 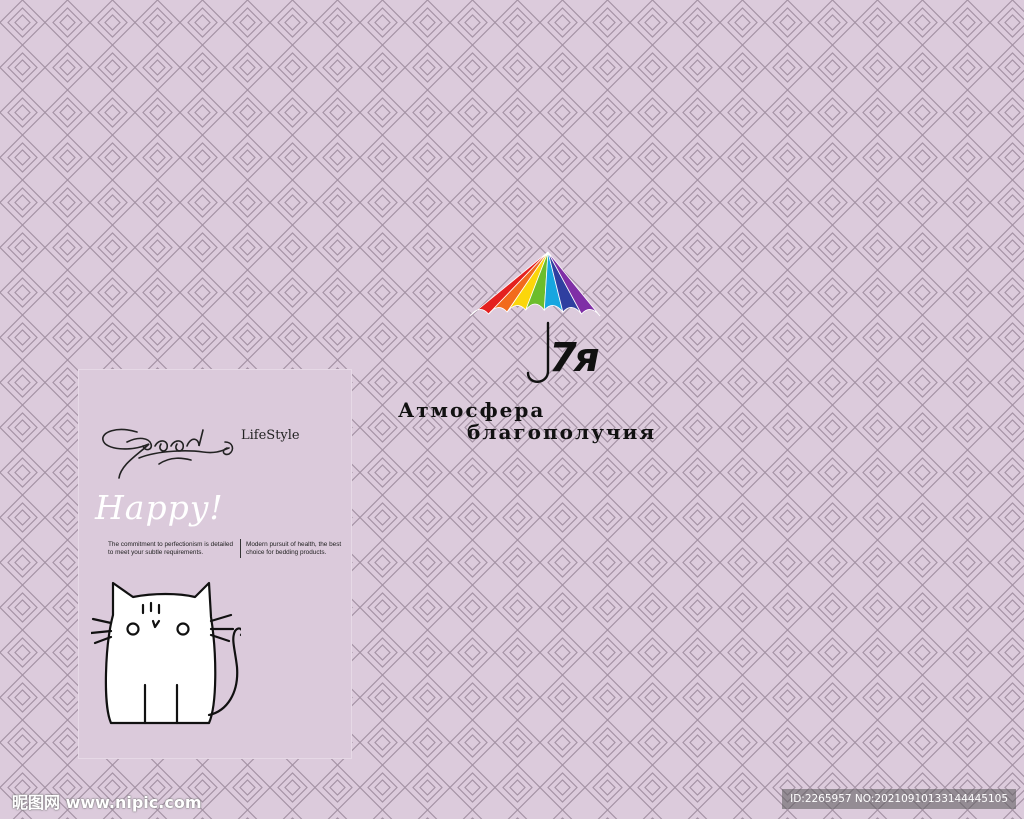 I want to click on slogan-line2: благополучия, so click(x=562, y=432).